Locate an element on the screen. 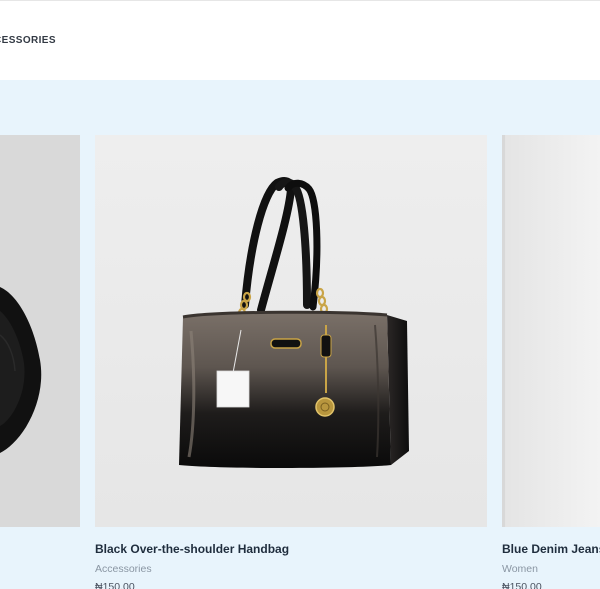 This screenshot has width=600, height=589. black-garment-image is located at coordinates (40, 331).